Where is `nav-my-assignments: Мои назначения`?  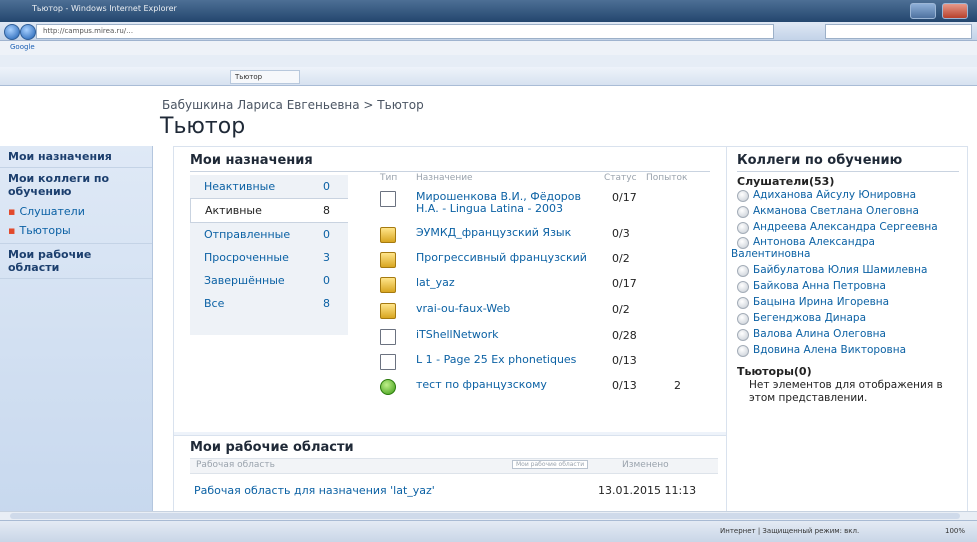 nav-my-assignments: Мои назначения is located at coordinates (76, 157).